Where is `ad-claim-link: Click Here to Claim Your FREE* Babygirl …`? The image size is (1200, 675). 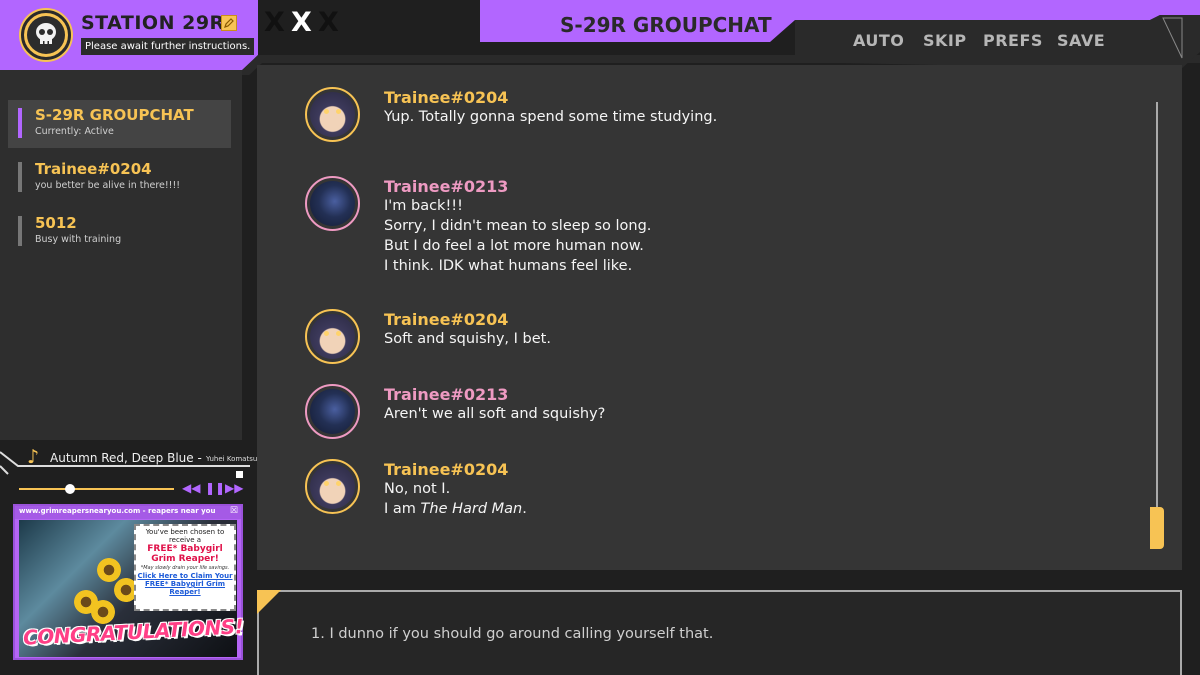 ad-claim-link: Click Here to Claim Your FREE* Babygirl … is located at coordinates (185, 584).